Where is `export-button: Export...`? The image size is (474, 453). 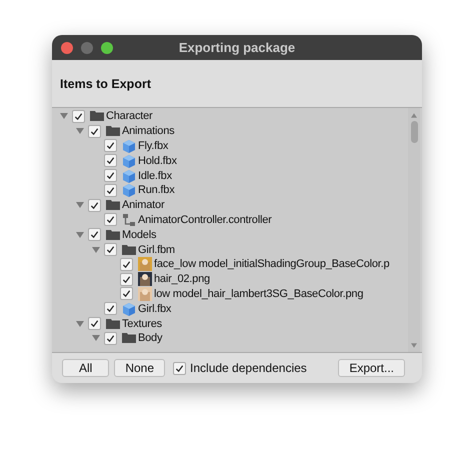
export-button: Export... is located at coordinates (371, 368).